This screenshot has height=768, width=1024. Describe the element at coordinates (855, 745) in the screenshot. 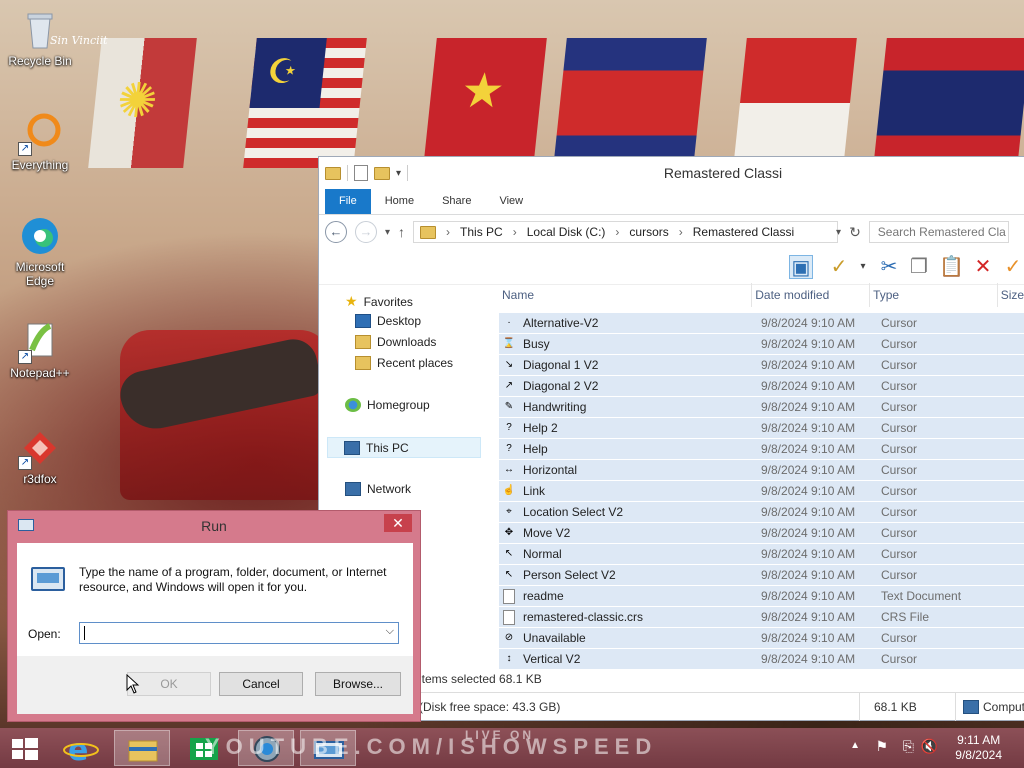

I see `show-hidden-icons: ▲` at that location.